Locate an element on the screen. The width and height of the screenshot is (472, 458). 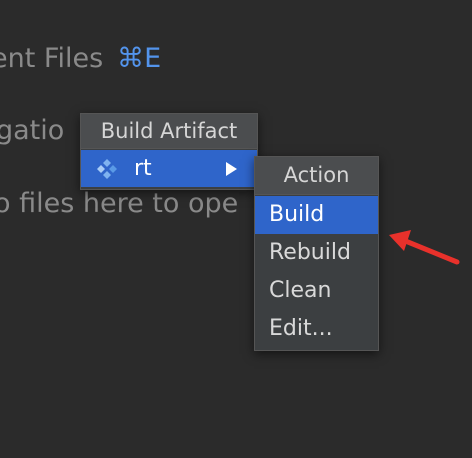
action-rebuild: Rebuild is located at coordinates (316, 253).